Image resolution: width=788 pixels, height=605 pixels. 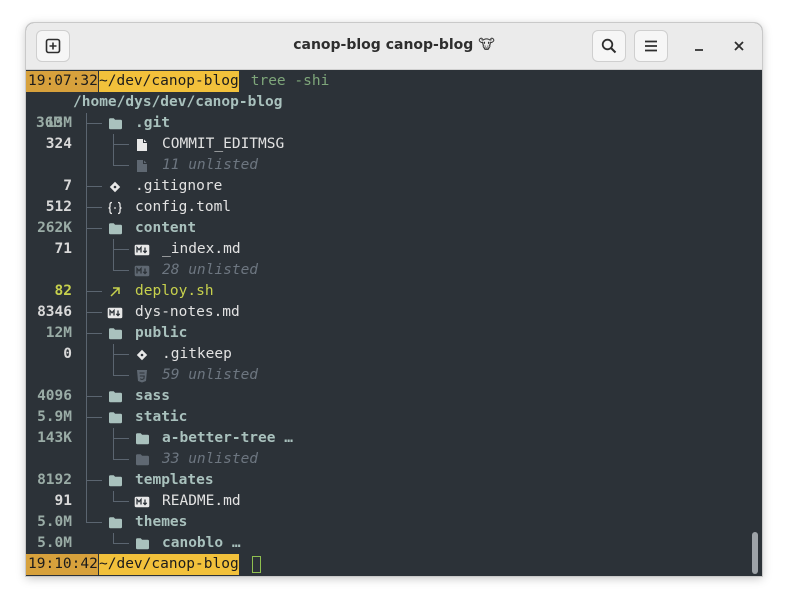 What do you see at coordinates (376, 417) in the screenshot?
I see `tree-row: 5.9M static` at bounding box center [376, 417].